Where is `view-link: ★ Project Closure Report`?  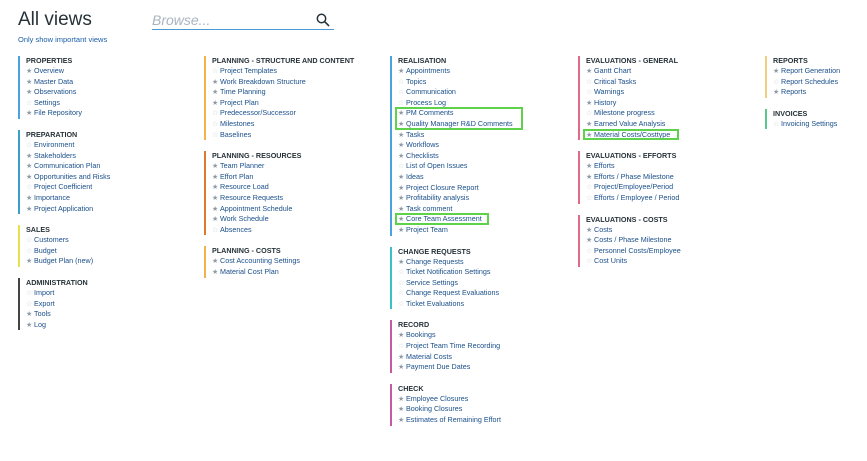 view-link: ★ Project Closure Report is located at coordinates (455, 188).